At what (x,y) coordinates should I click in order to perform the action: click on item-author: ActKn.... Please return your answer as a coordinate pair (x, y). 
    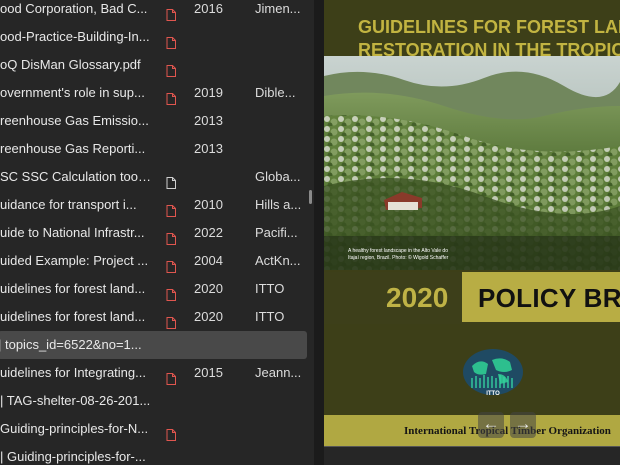
    Looking at the image, I should click on (278, 260).